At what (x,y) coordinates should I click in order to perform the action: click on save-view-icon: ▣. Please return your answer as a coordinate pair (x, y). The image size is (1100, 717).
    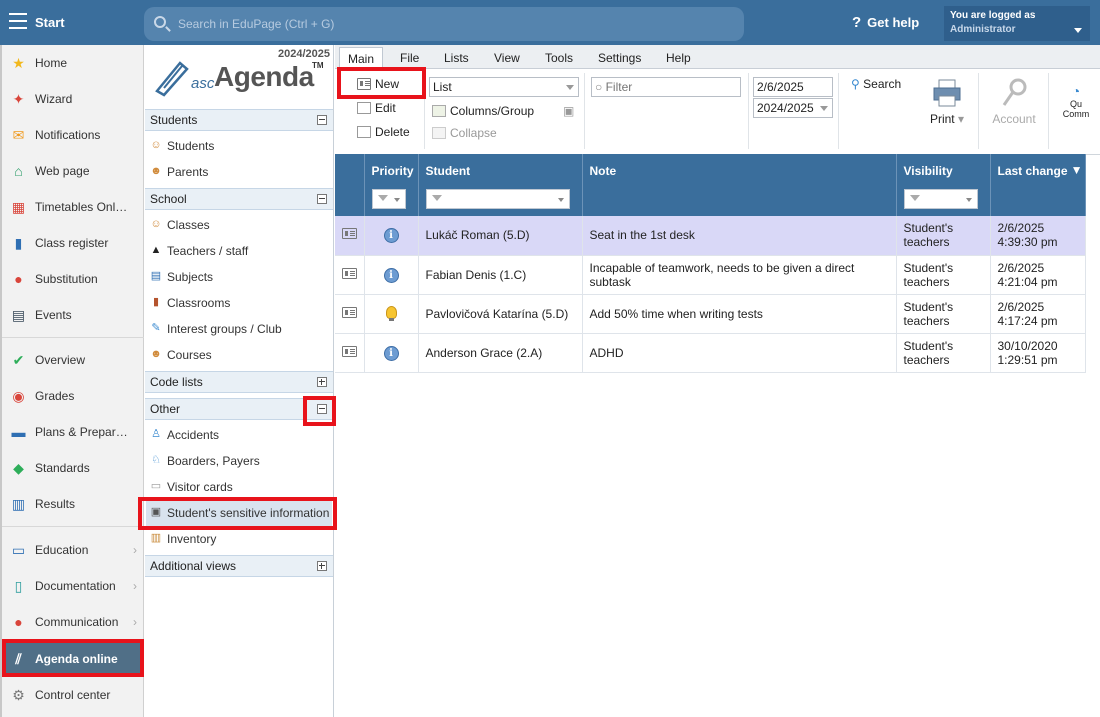
    Looking at the image, I should click on (568, 111).